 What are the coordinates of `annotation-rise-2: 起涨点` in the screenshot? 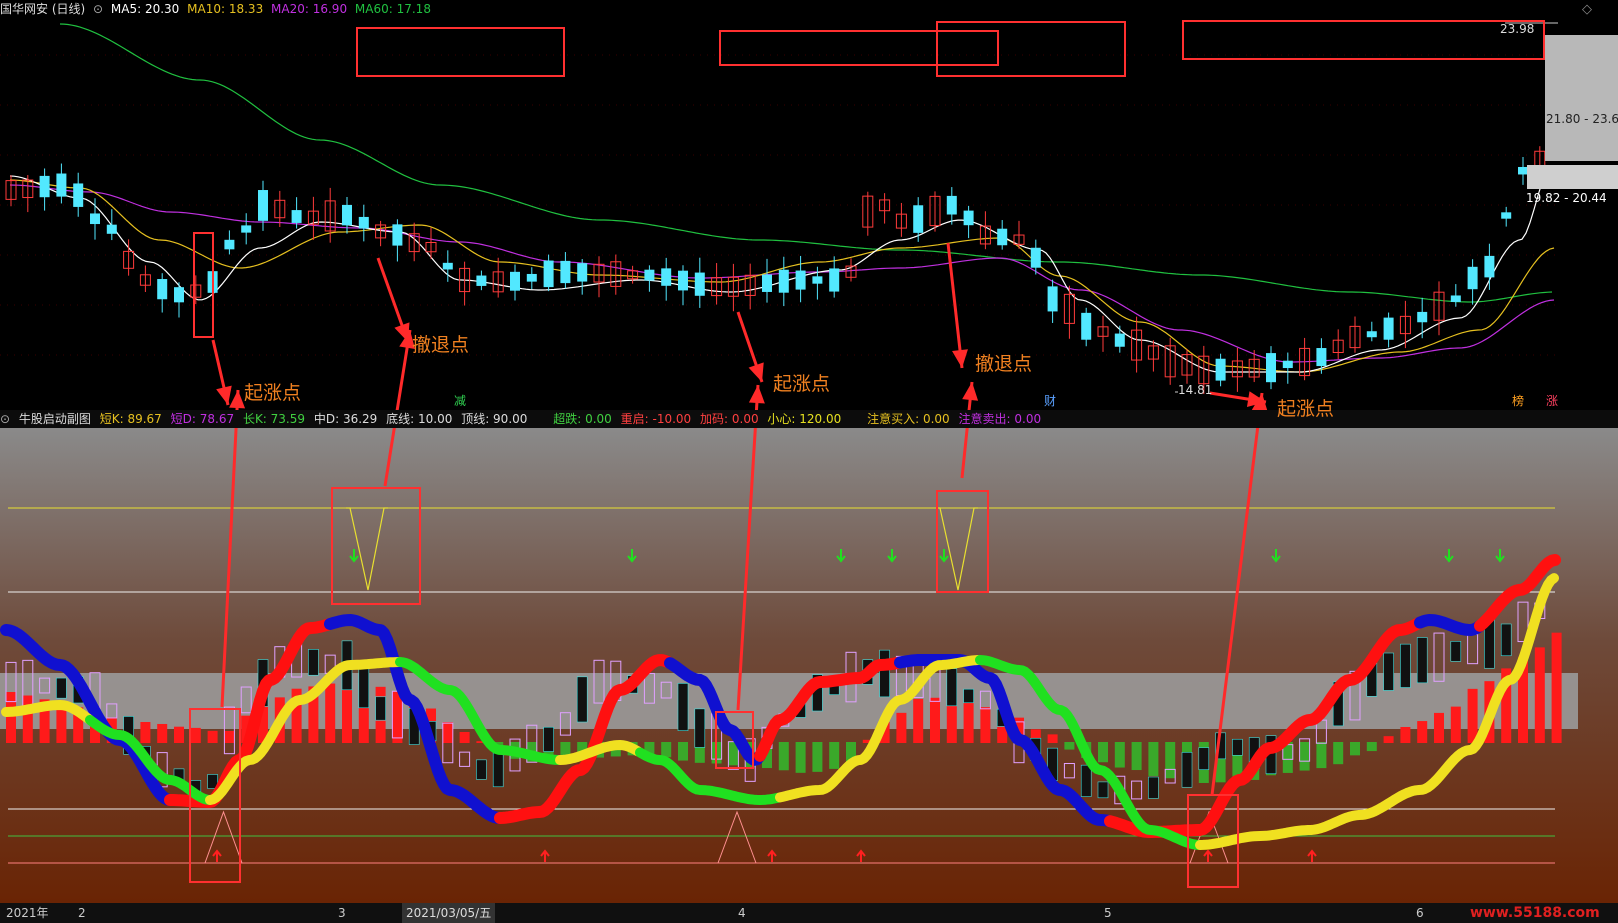 It's located at (802, 384).